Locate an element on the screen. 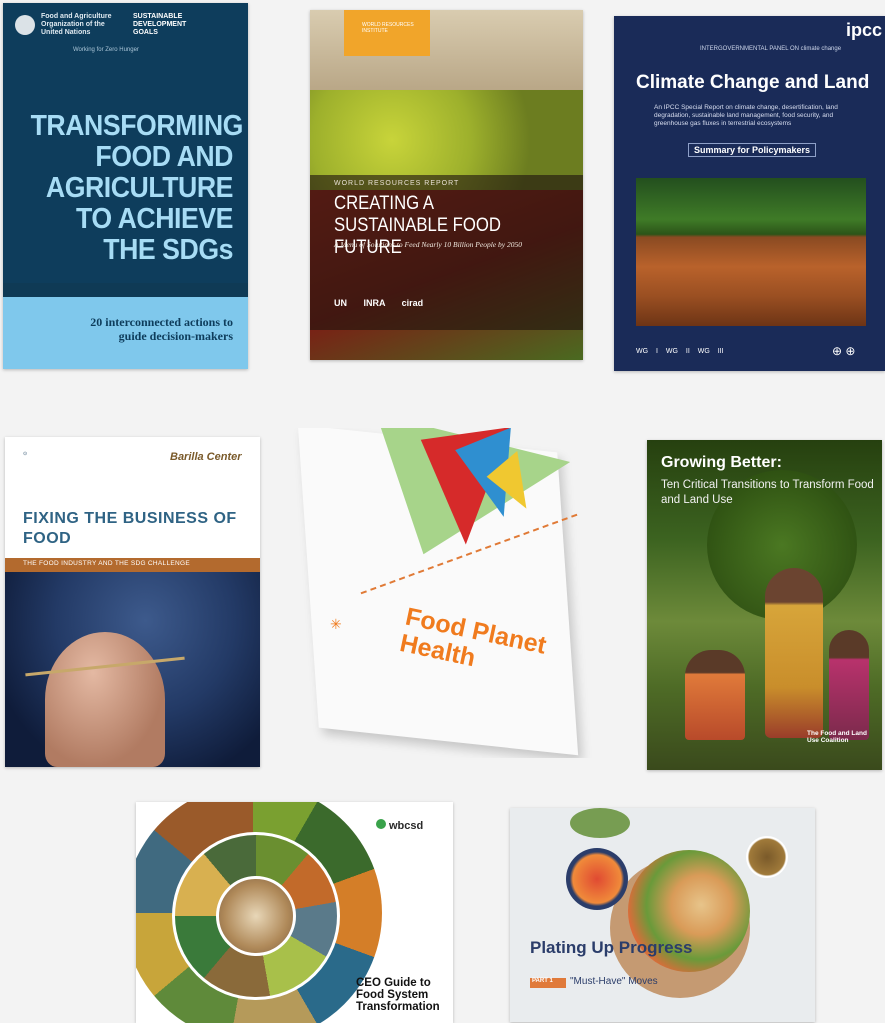 This screenshot has height=1023, width=885. cover-title: Plating Up Progress is located at coordinates (611, 947).